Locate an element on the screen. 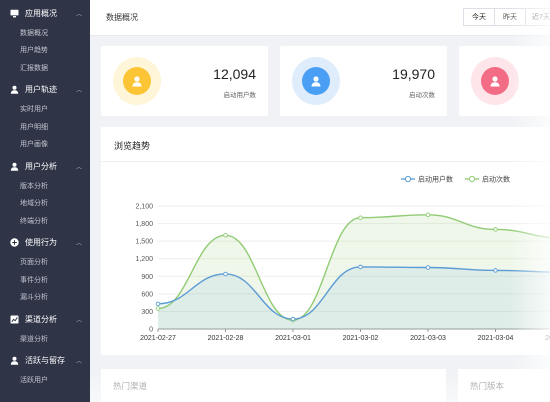 The height and width of the screenshot is (402, 550). stat-value: 19,970 is located at coordinates (413, 74).